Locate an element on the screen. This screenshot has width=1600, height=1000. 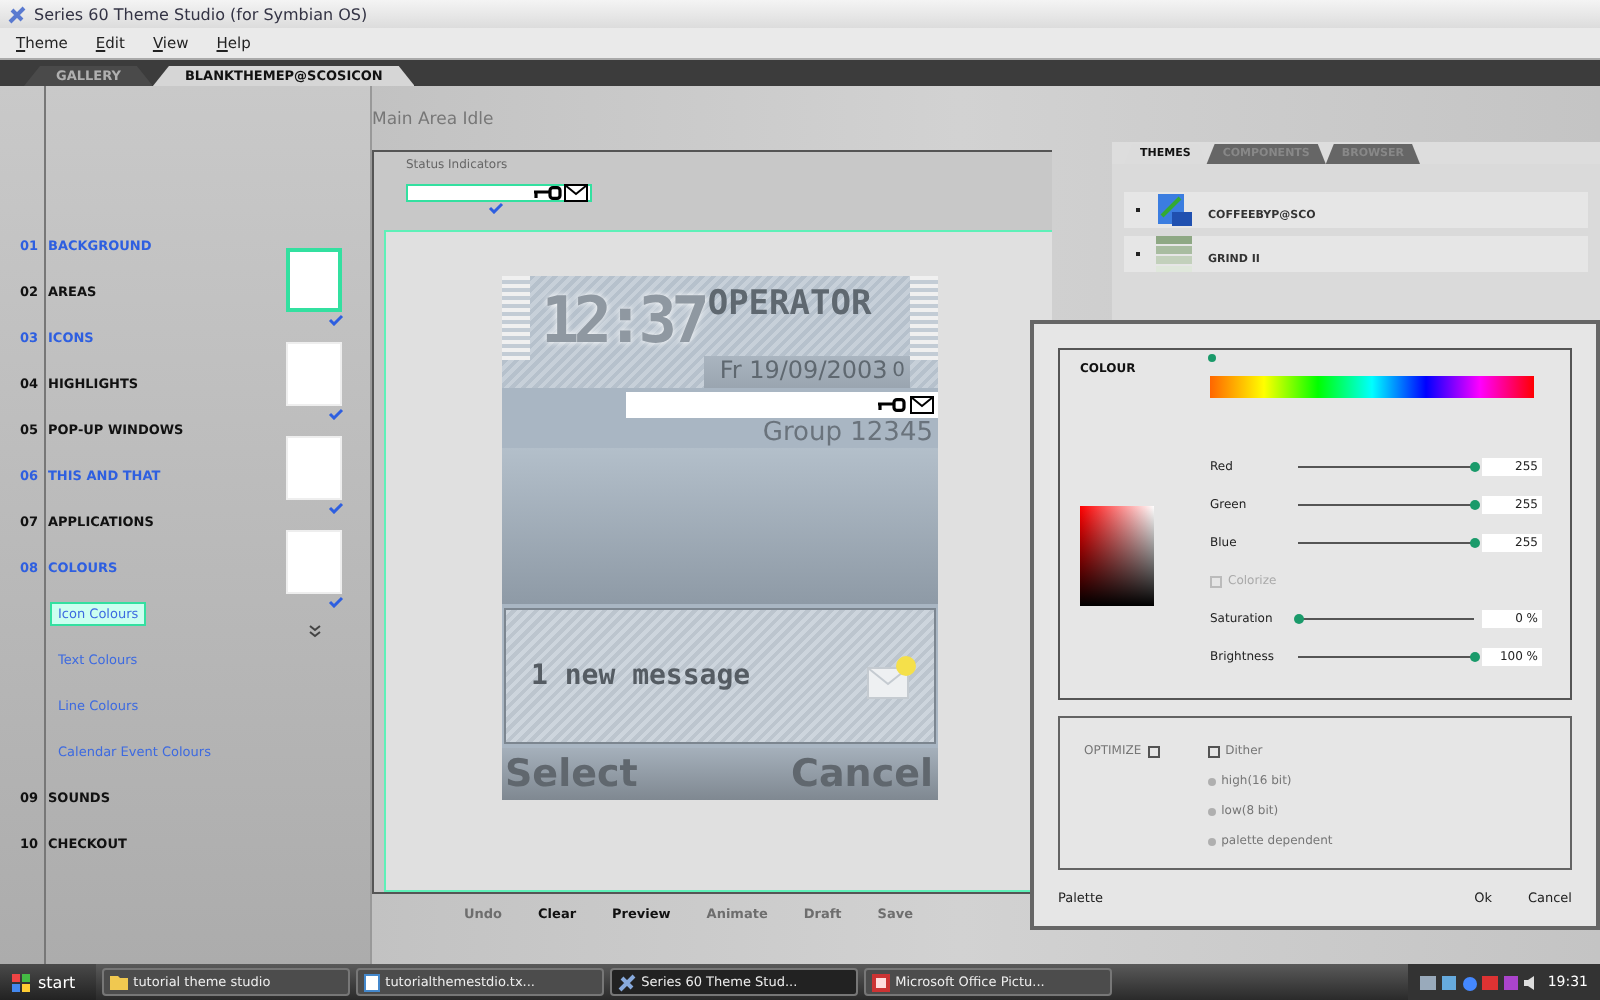
document-icon is located at coordinates (371, 982).